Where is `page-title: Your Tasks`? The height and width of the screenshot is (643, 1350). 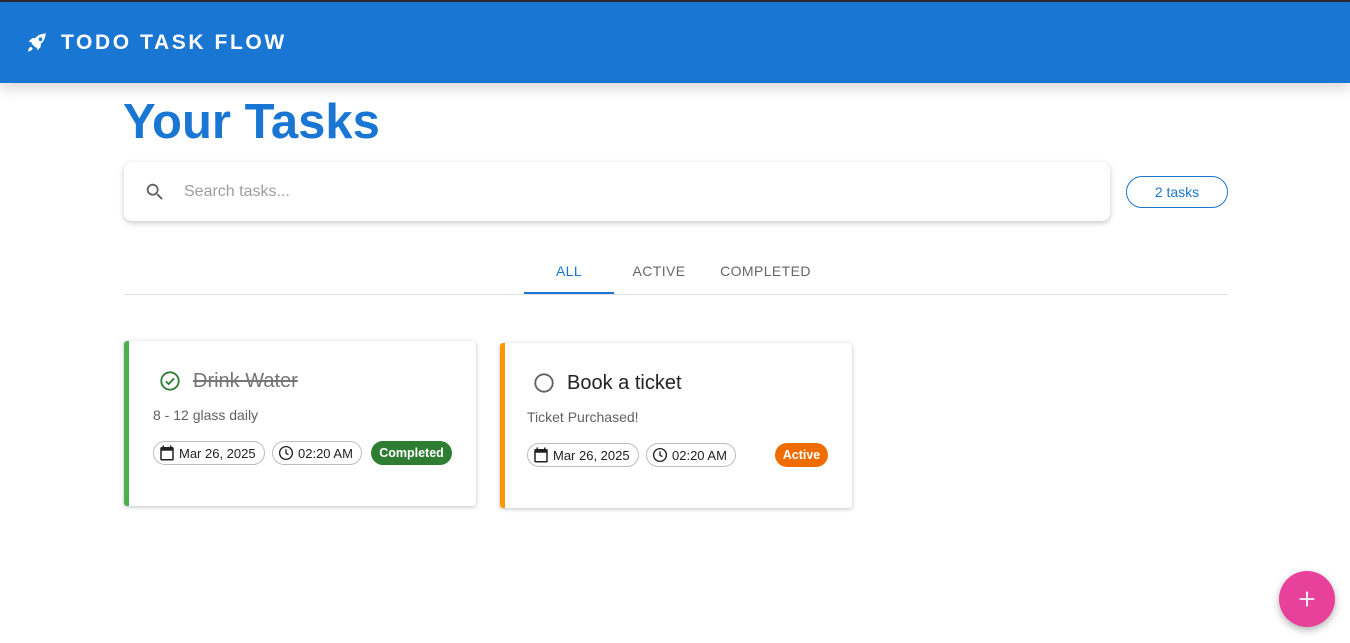 page-title: Your Tasks is located at coordinates (251, 122).